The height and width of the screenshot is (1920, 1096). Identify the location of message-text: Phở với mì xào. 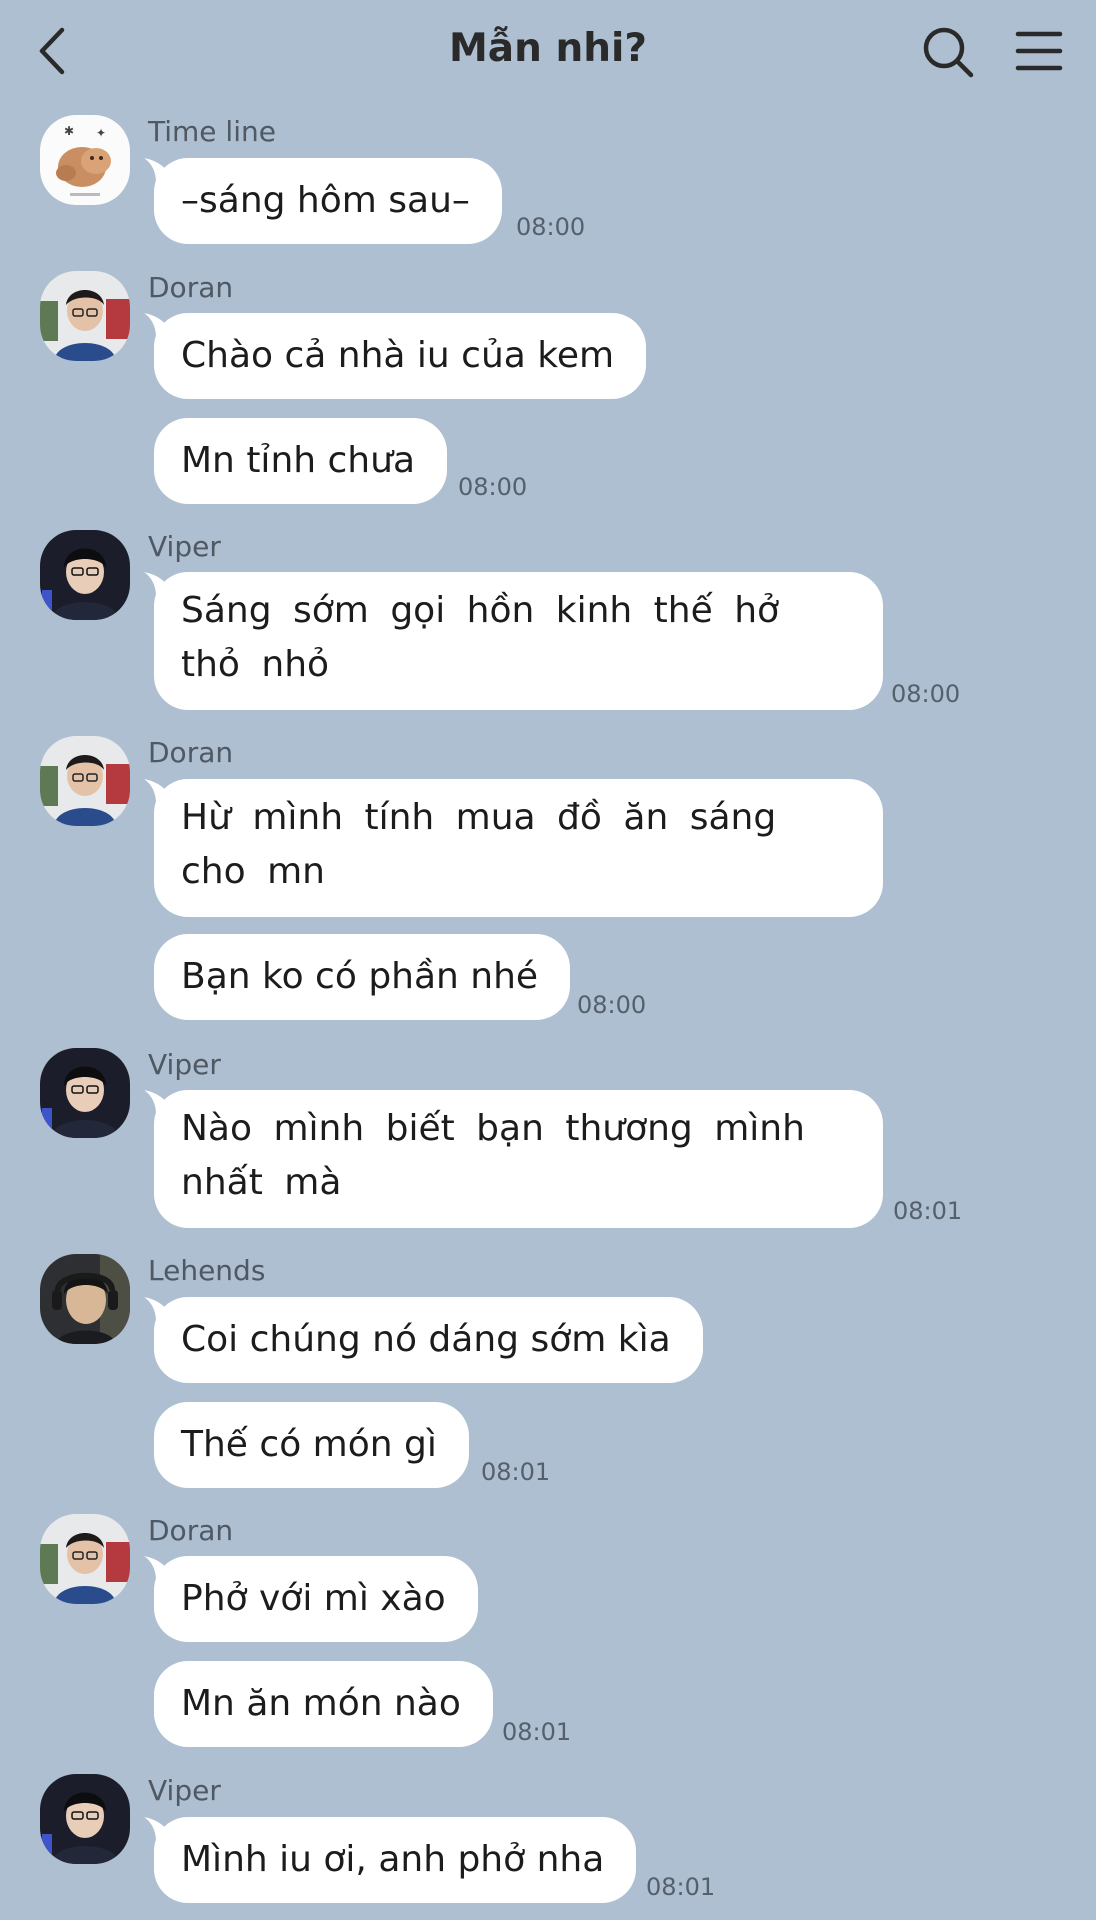
(313, 1598).